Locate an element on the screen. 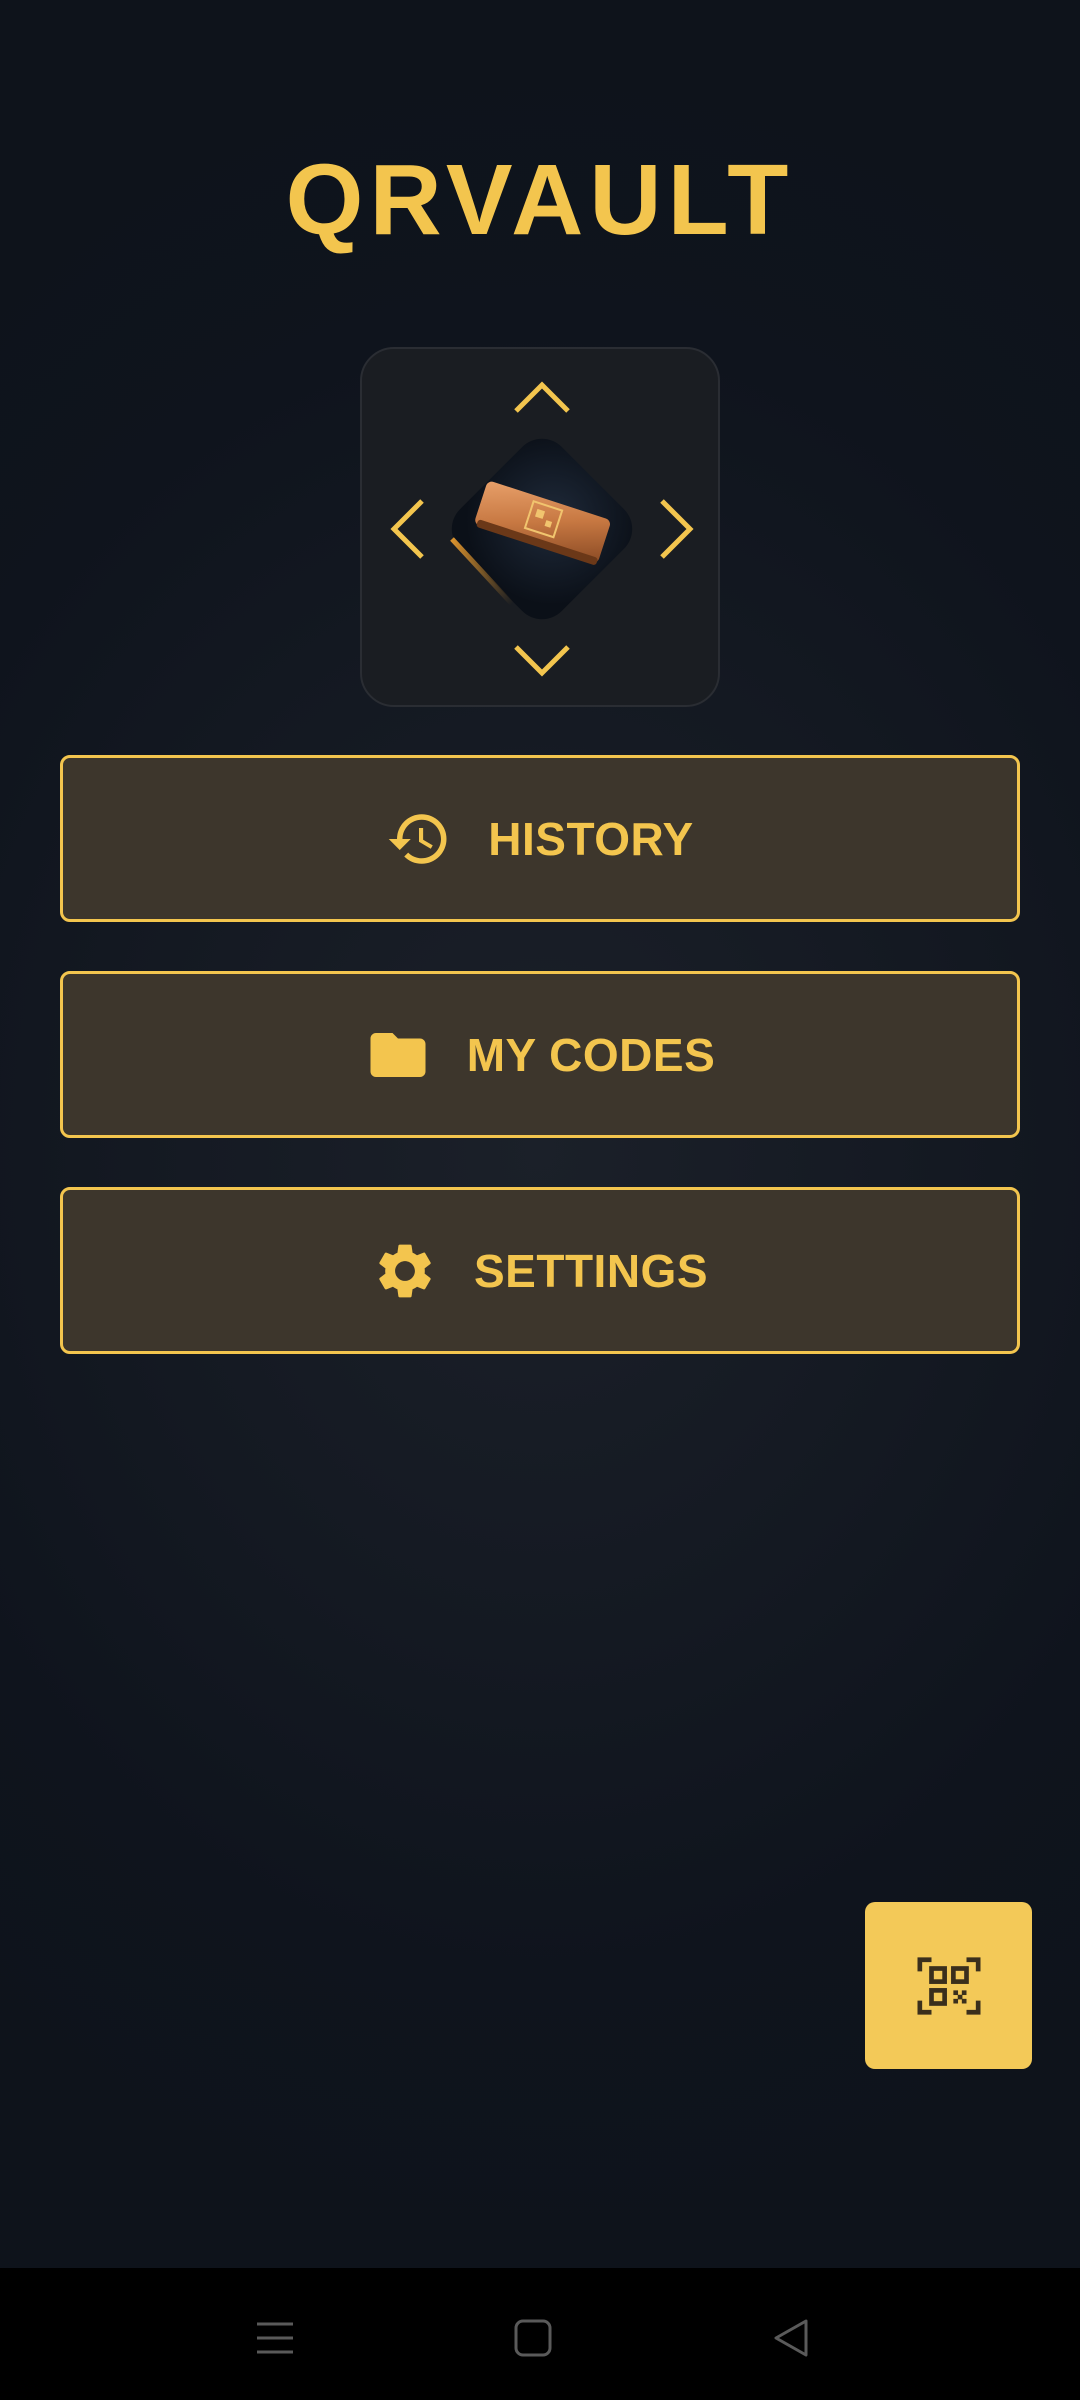  menu-icon is located at coordinates (275, 2338).